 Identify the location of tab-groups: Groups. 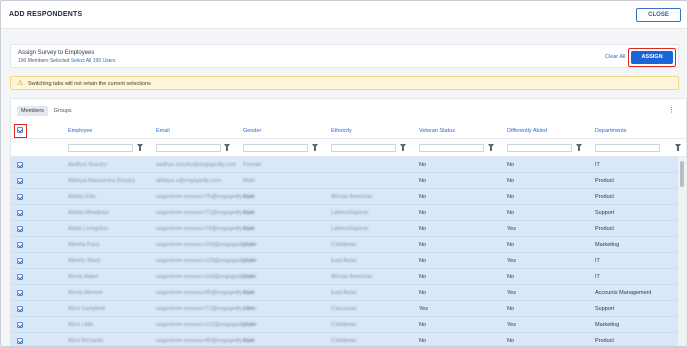
(63, 111).